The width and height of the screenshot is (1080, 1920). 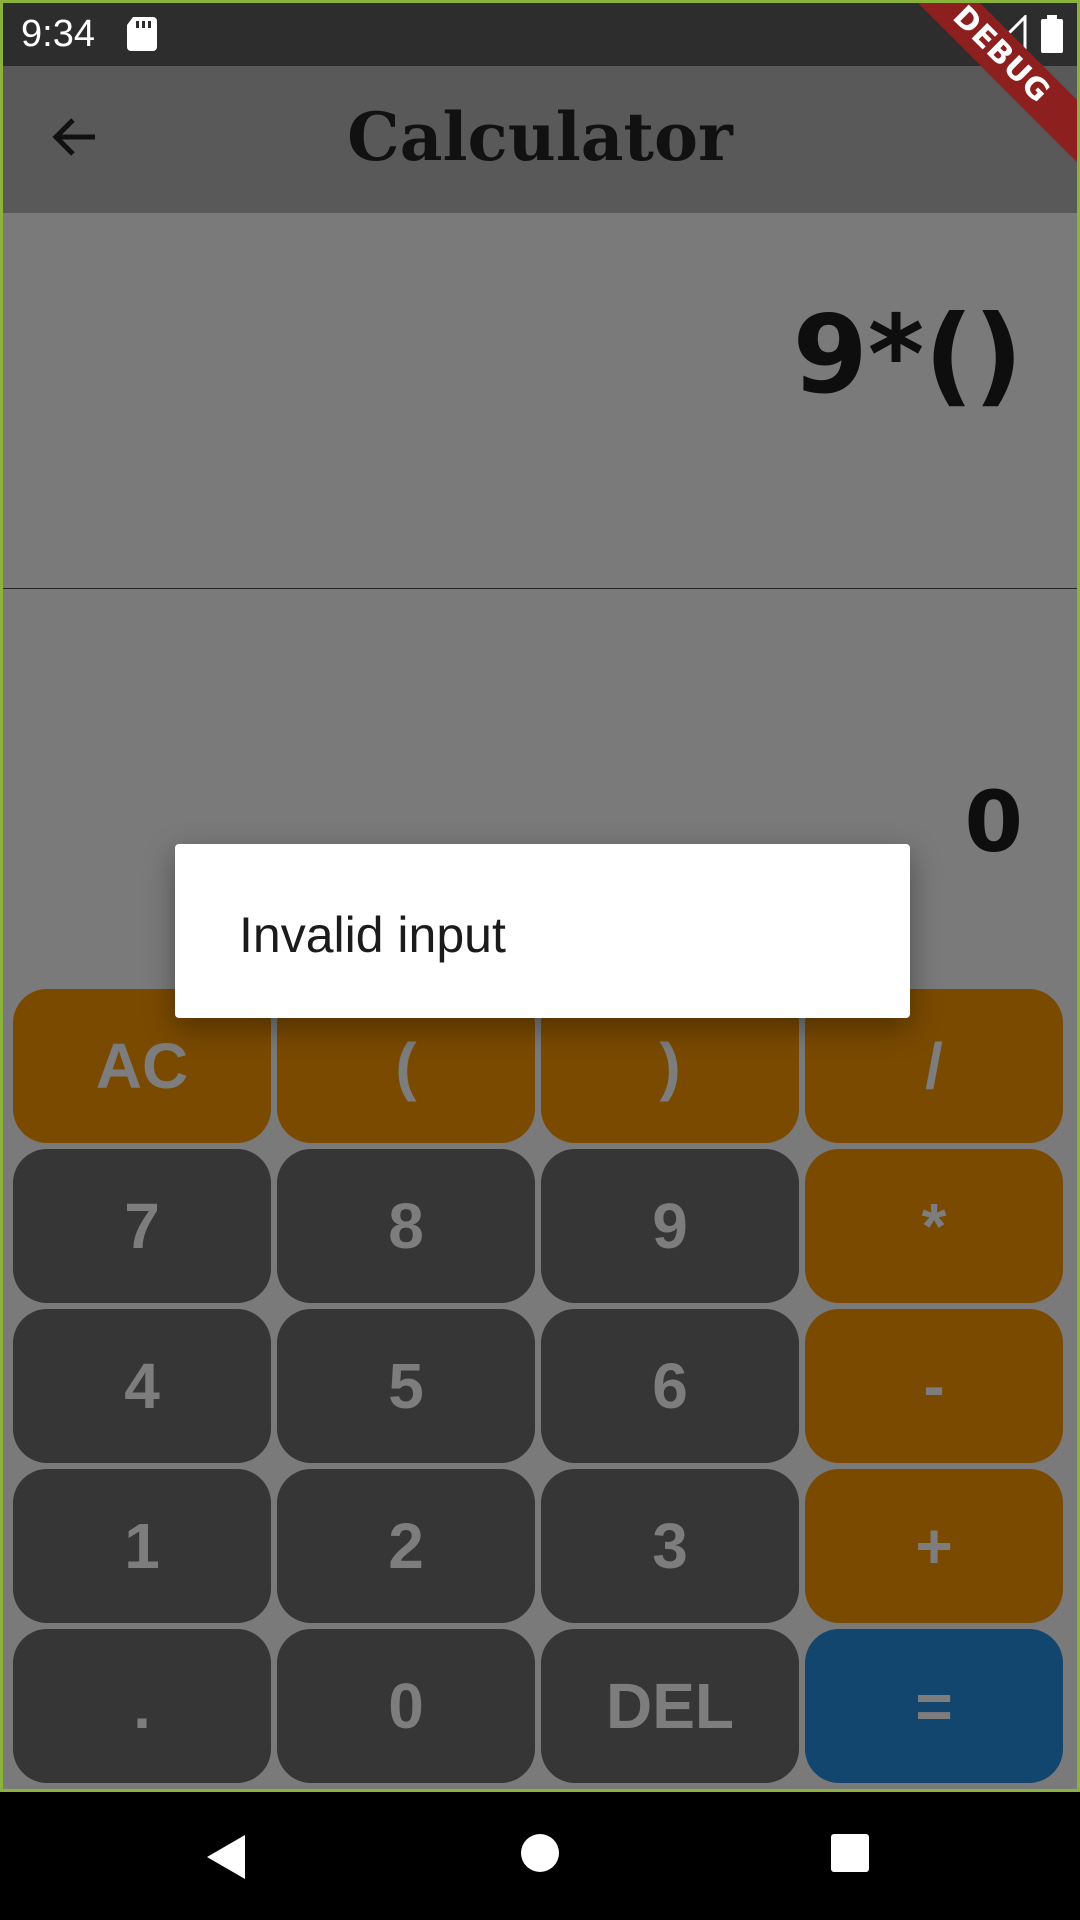 I want to click on app-bar: Calculator, so click(x=540, y=139).